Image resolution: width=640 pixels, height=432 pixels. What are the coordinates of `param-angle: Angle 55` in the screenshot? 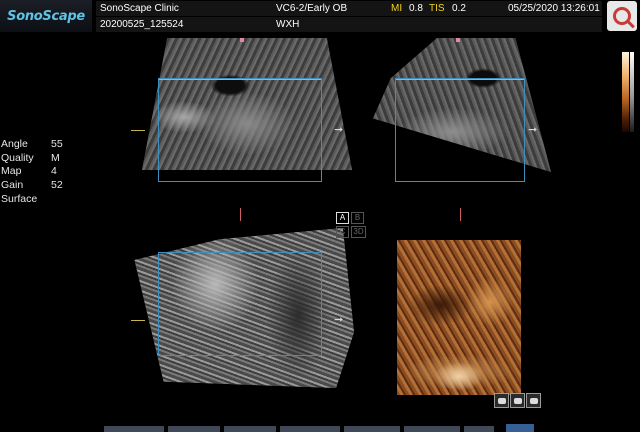 It's located at (32, 145).